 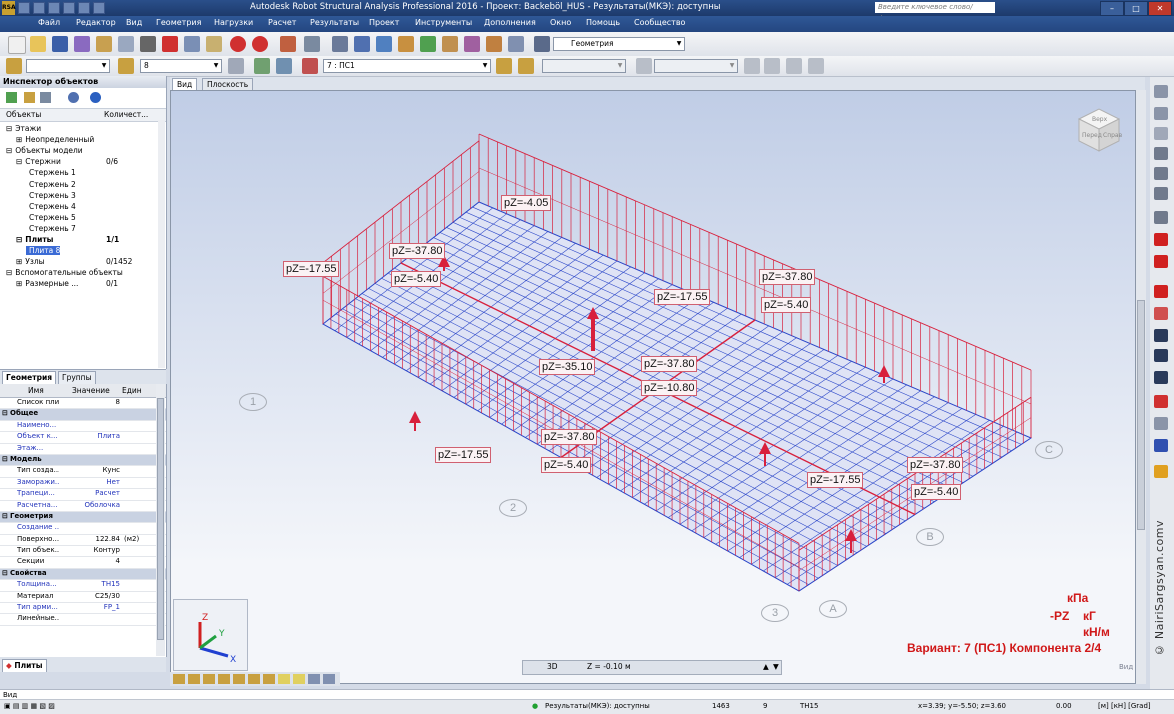 I want to click on mode-combo: ▼, so click(x=584, y=66).